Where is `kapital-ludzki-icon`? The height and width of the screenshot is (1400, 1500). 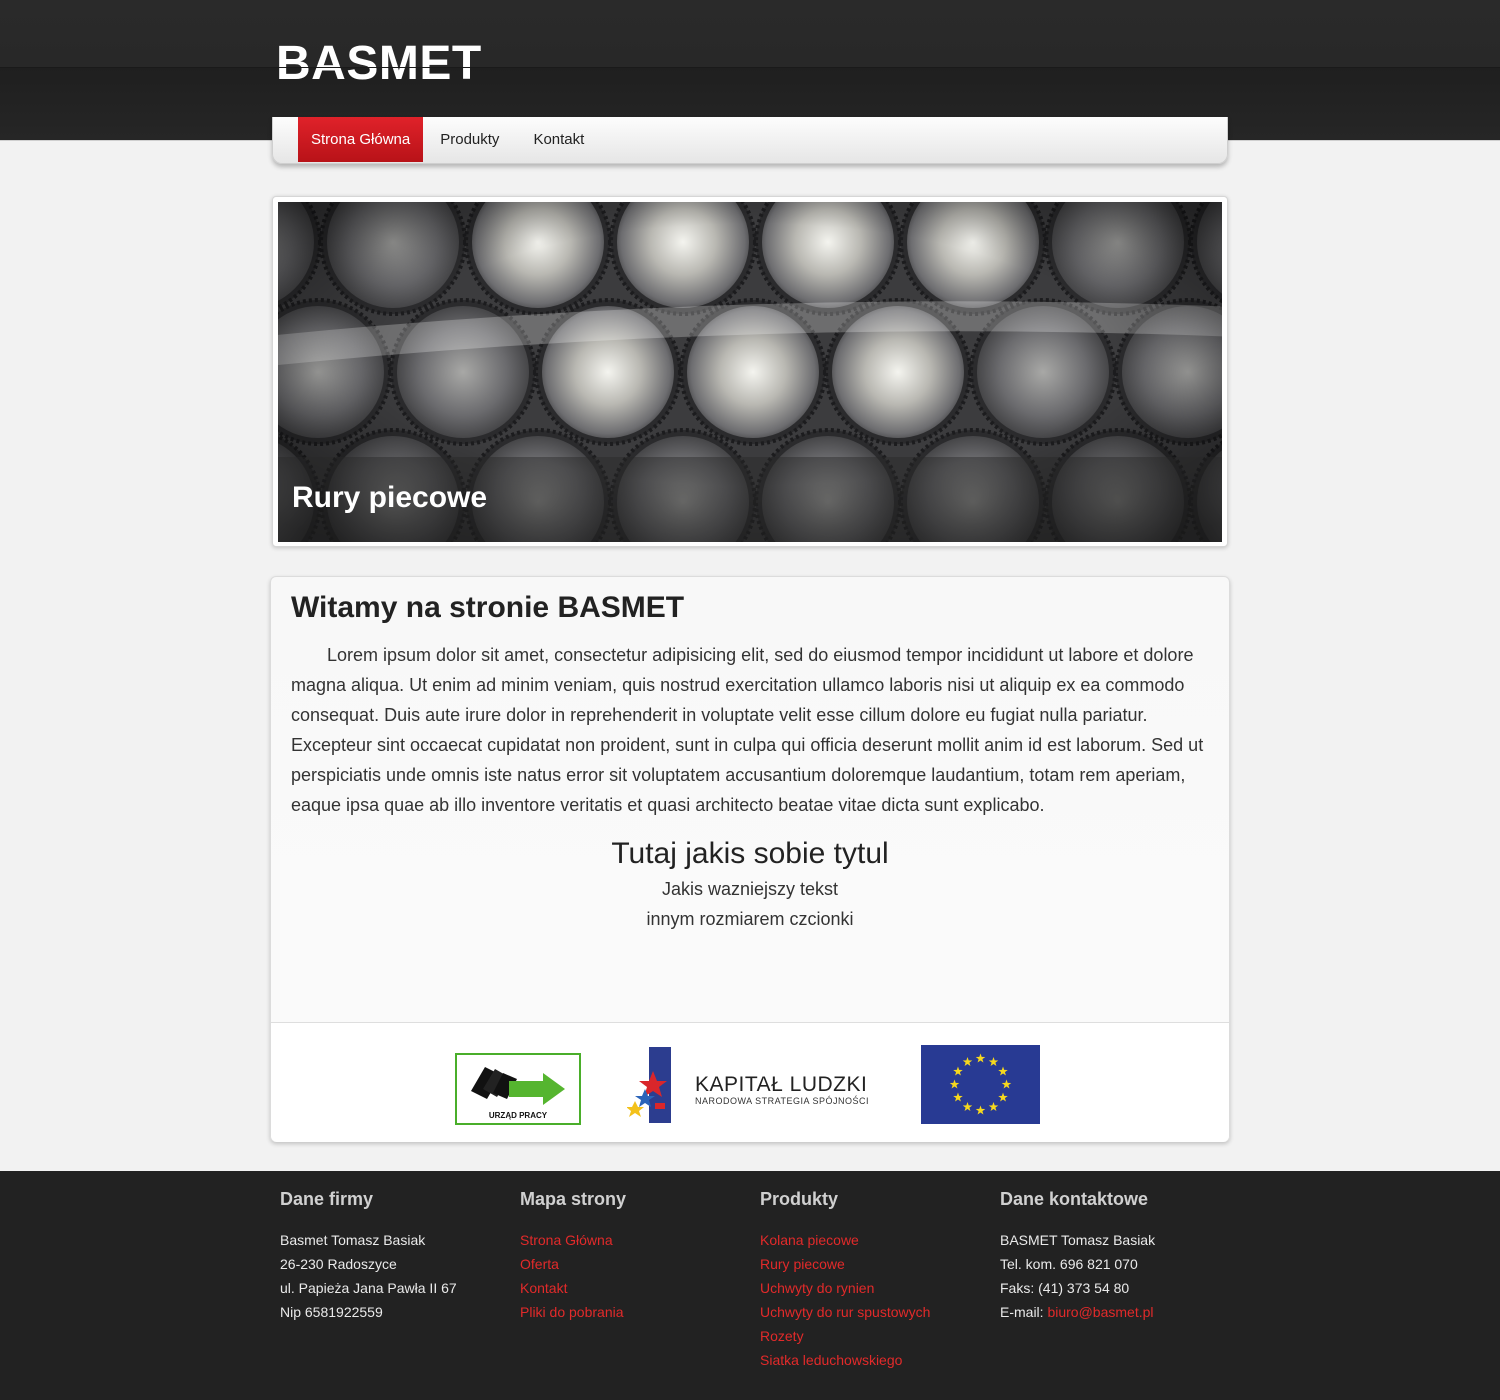 kapital-ludzki-icon is located at coordinates (648, 1085).